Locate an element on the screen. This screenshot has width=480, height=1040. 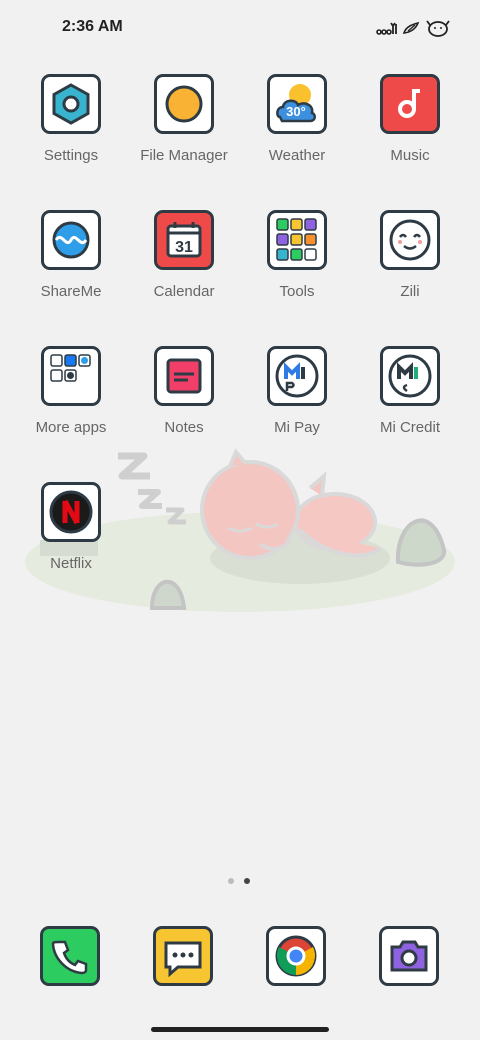
camera-icon is located at coordinates (409, 956).